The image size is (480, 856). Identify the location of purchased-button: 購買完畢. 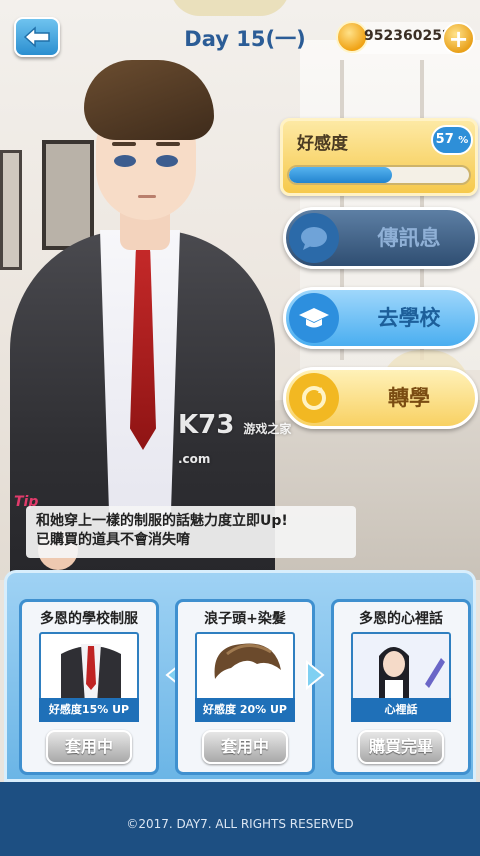
(401, 747).